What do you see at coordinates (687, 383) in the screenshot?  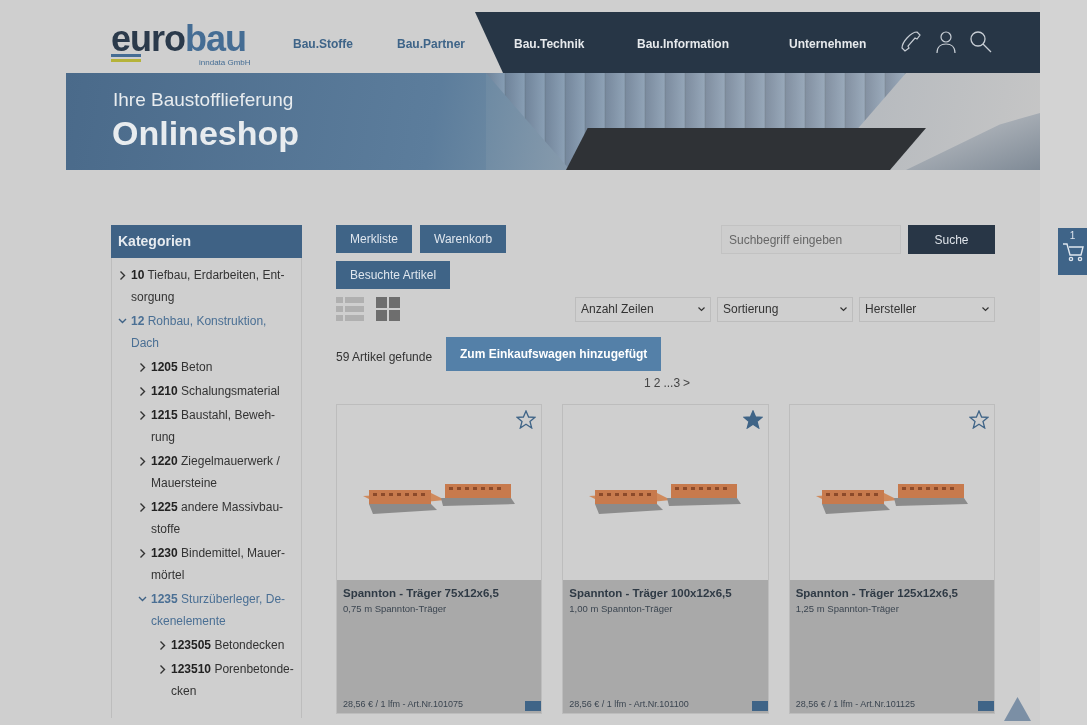 I see `page-link: >` at bounding box center [687, 383].